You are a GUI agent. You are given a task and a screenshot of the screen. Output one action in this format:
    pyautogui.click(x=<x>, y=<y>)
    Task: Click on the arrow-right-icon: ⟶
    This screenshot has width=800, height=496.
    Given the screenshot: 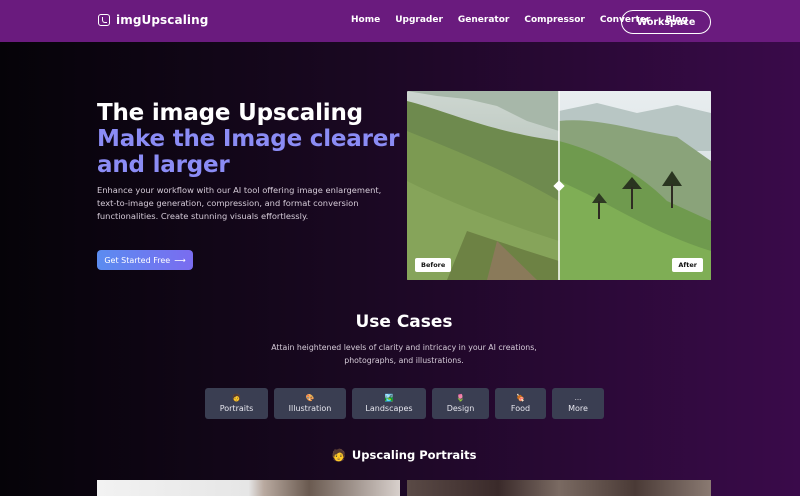 What is the action you would take?
    pyautogui.click(x=180, y=260)
    